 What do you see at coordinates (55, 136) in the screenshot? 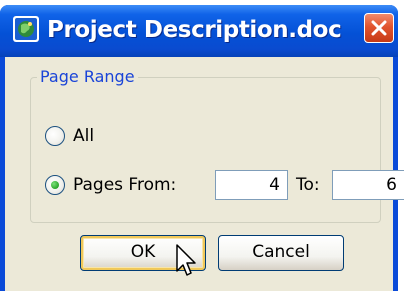
I see `radio-all` at bounding box center [55, 136].